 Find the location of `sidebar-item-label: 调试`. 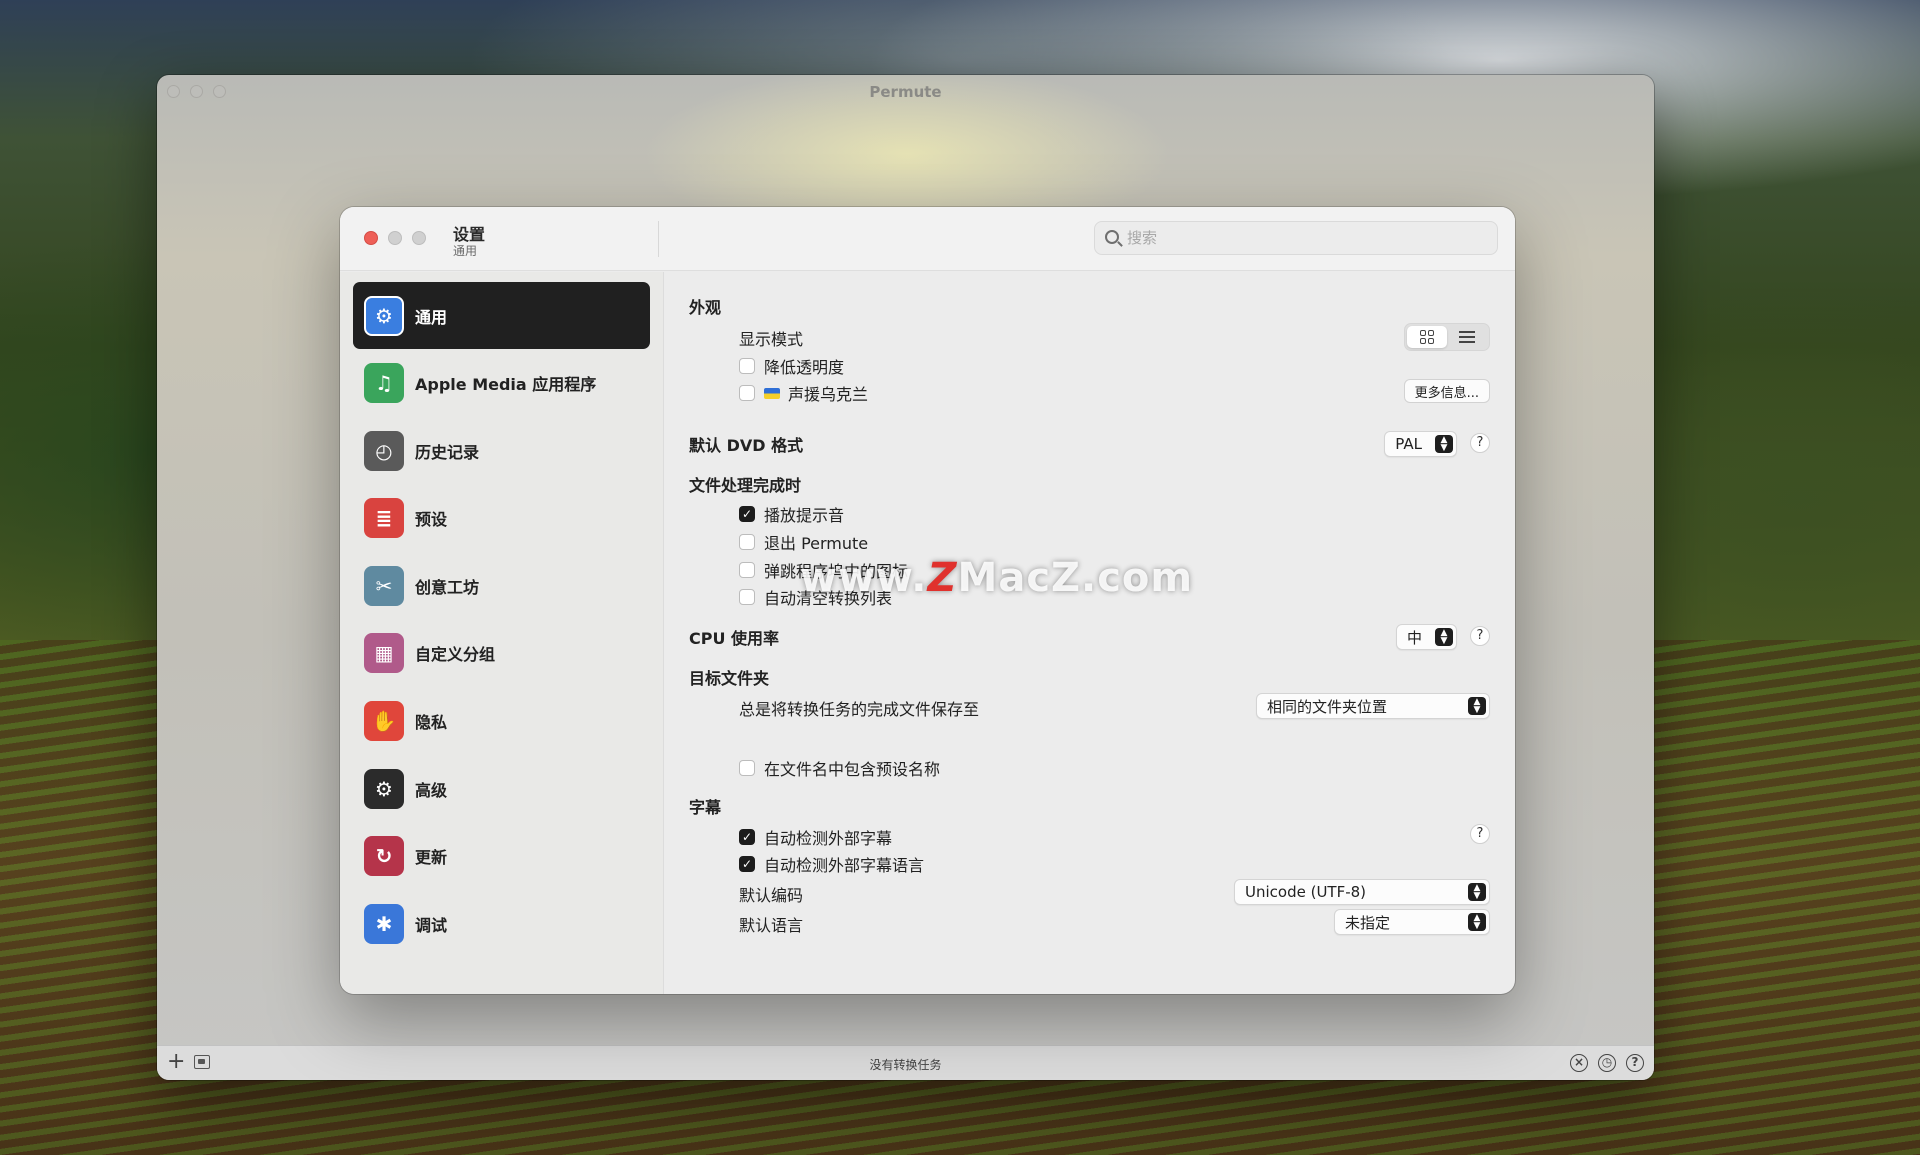

sidebar-item-label: 调试 is located at coordinates (431, 925).